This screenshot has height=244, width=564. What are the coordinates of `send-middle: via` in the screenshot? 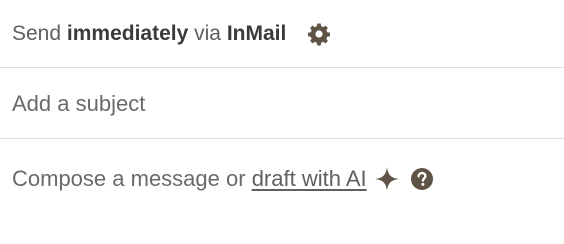 It's located at (207, 33).